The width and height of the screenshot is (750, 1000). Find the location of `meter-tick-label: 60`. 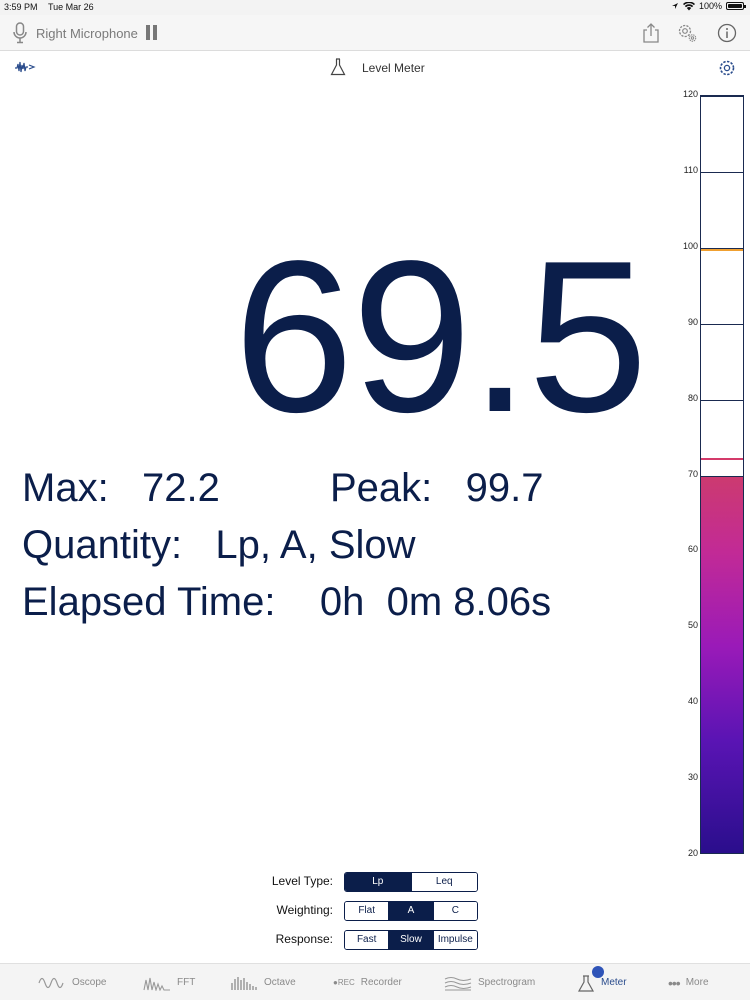

meter-tick-label: 60 is located at coordinates (692, 549).